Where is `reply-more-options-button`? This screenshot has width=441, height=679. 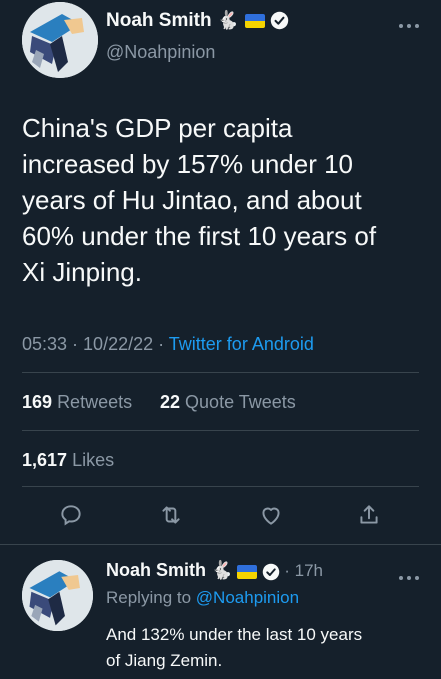 reply-more-options-button is located at coordinates (409, 576).